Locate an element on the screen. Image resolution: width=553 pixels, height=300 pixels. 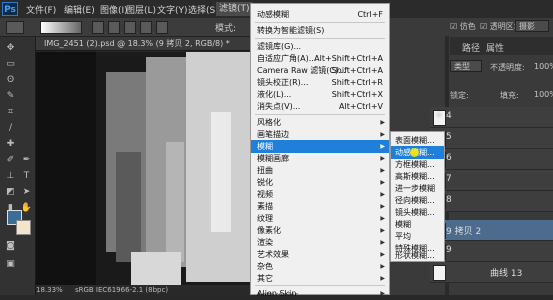
zoom-level: 18.33% is located at coordinates (49, 290).